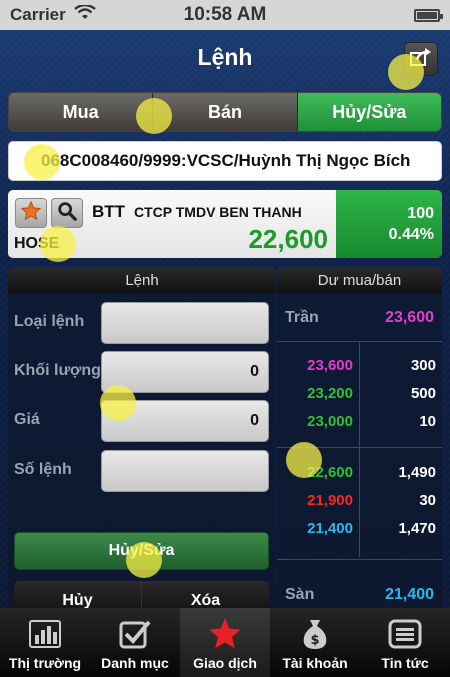 The height and width of the screenshot is (677, 450). I want to click on sell-volume: 300, so click(423, 365).